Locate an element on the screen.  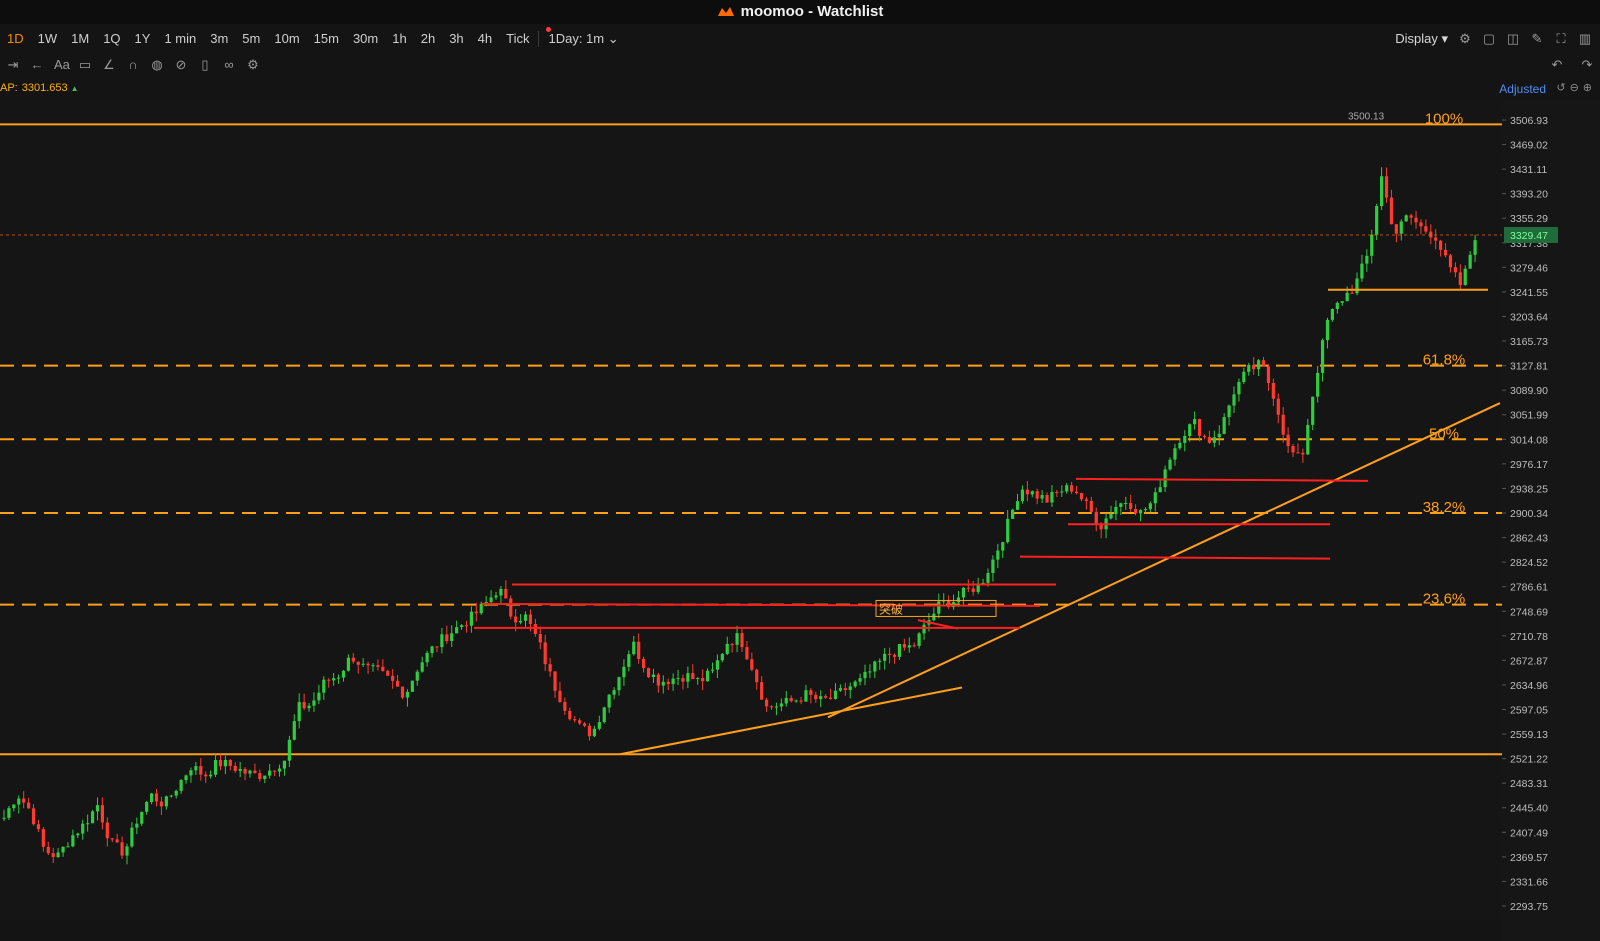
price-tick-label: 3203.64 is located at coordinates (1529, 317).